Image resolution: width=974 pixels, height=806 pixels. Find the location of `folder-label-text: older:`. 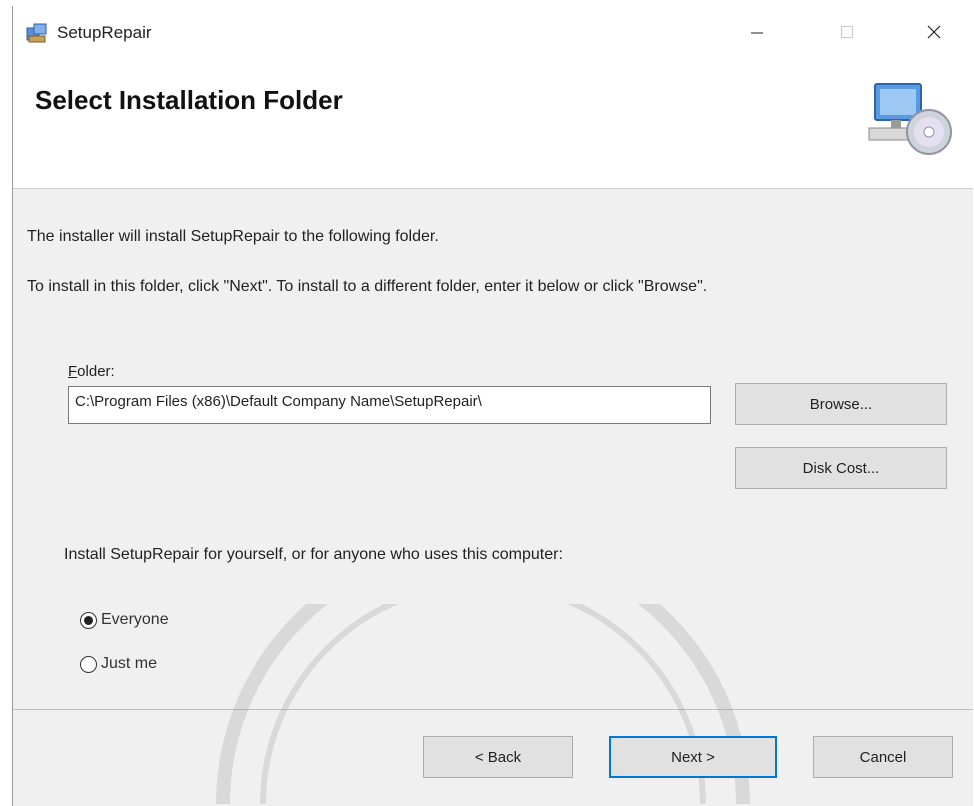

folder-label-text: older: is located at coordinates (96, 371).